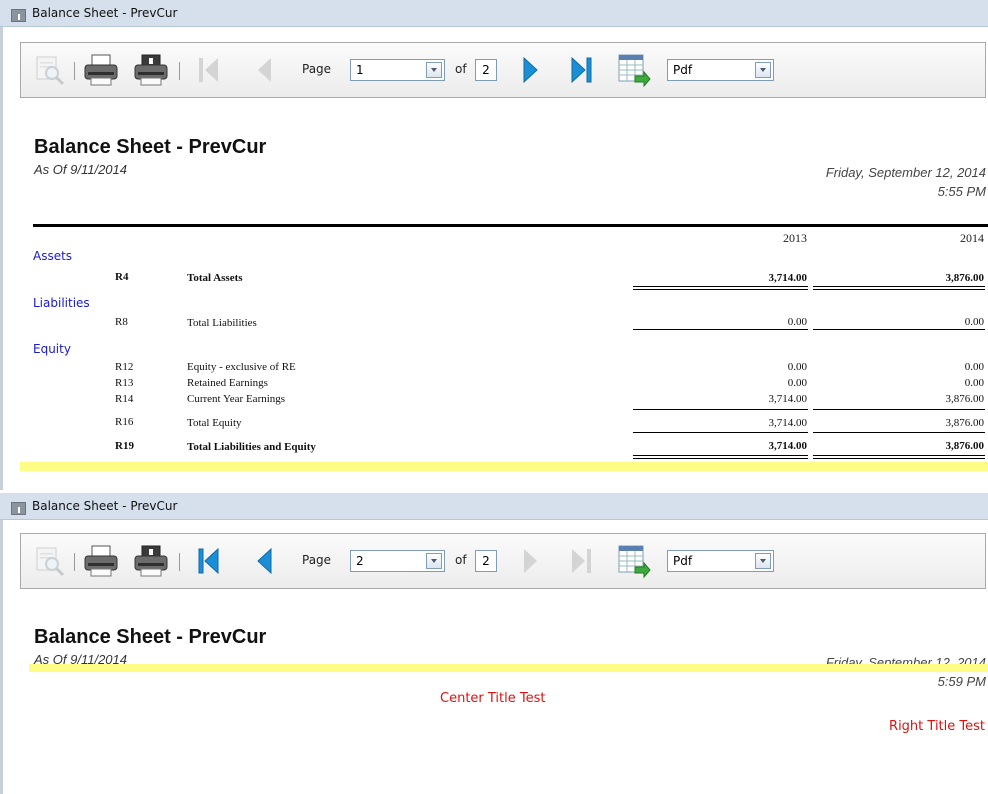 The width and height of the screenshot is (988, 794). Describe the element at coordinates (53, 256) in the screenshot. I see `section-assets: Assets` at that location.